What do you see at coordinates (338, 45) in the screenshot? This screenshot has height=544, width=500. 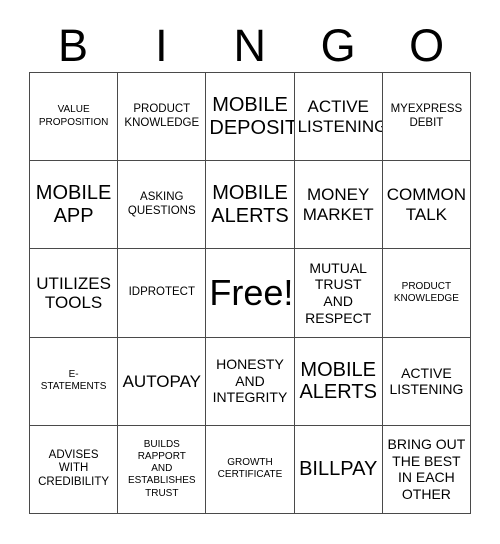 I see `bingo-header-letter-g: G` at bounding box center [338, 45].